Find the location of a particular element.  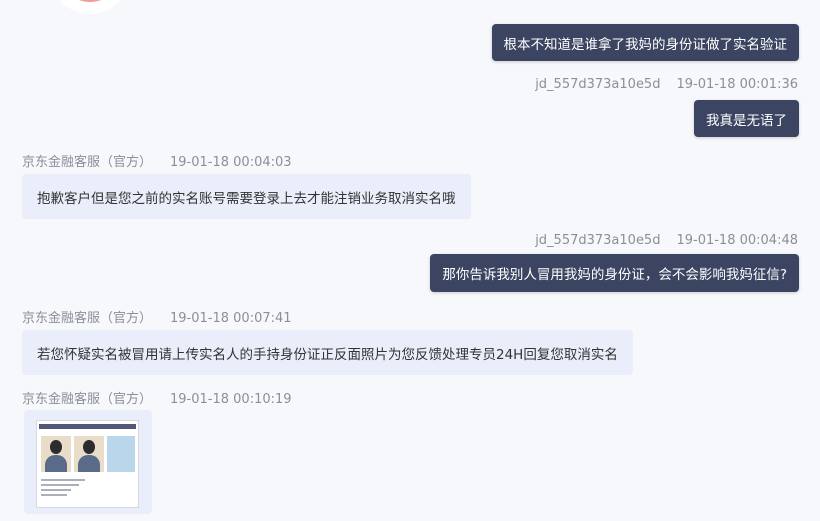

thumbnail-photo-back is located at coordinates (89, 454).